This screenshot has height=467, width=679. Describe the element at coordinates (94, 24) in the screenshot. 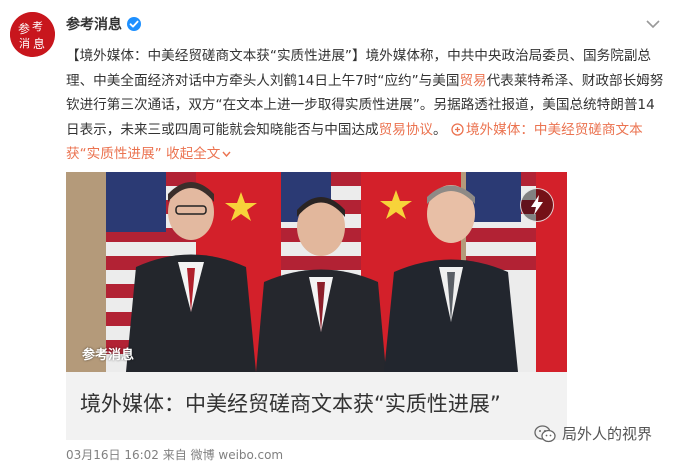

I see `user-name: 参考消息` at that location.